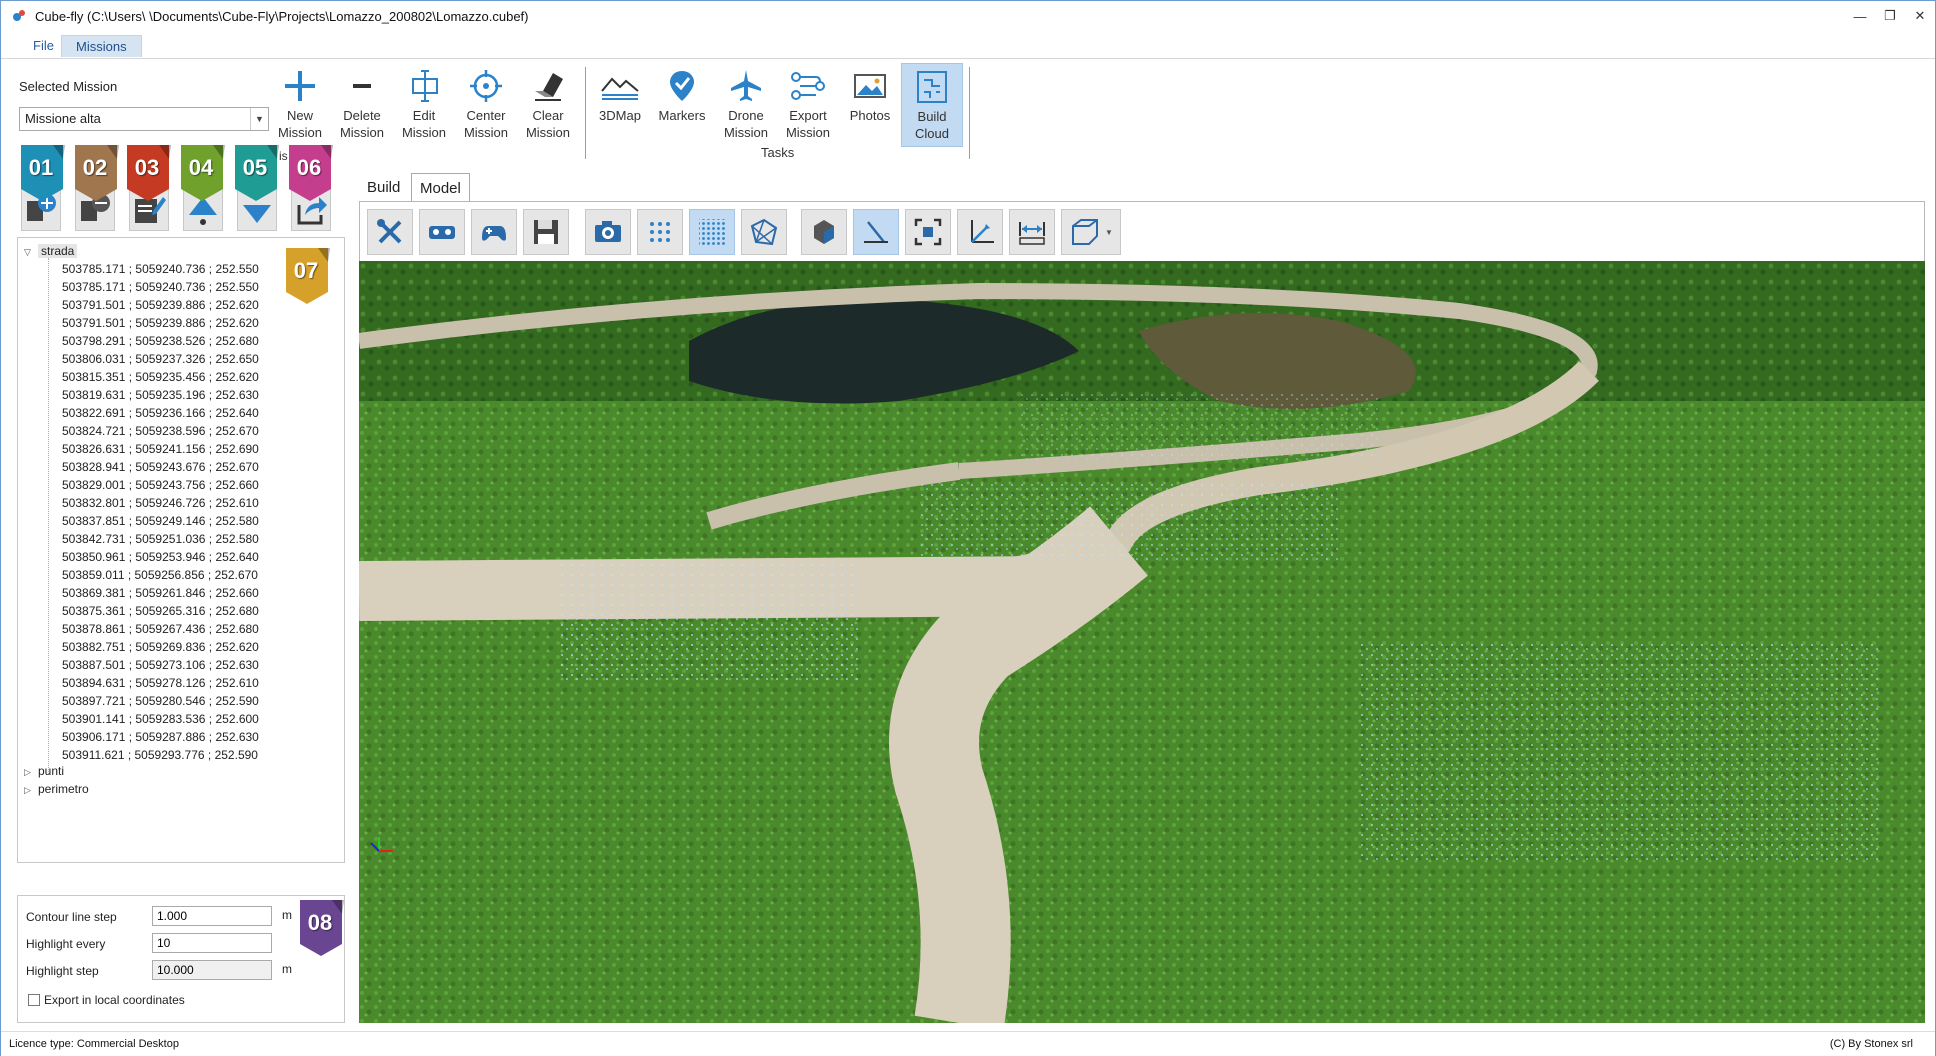 The height and width of the screenshot is (1056, 1936). What do you see at coordinates (320, 922) in the screenshot?
I see `badge-08-label: 08` at bounding box center [320, 922].